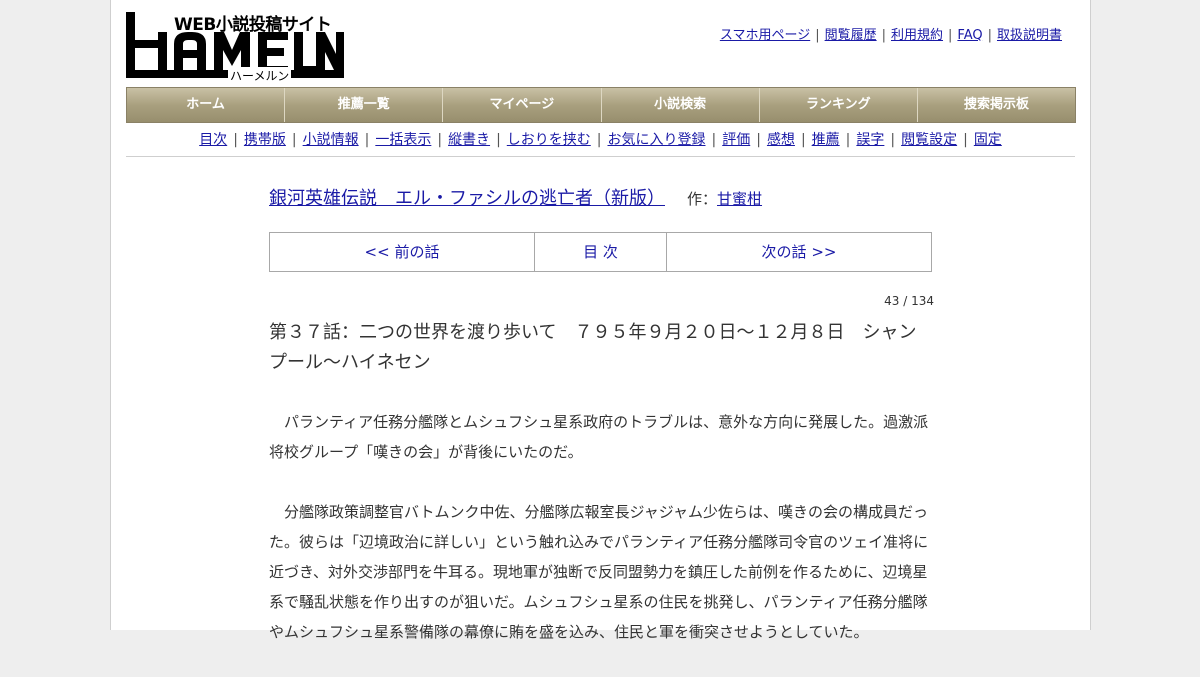 The image size is (1200, 677). Describe the element at coordinates (1029, 35) in the screenshot. I see `manual-link: 取扱説明書` at that location.